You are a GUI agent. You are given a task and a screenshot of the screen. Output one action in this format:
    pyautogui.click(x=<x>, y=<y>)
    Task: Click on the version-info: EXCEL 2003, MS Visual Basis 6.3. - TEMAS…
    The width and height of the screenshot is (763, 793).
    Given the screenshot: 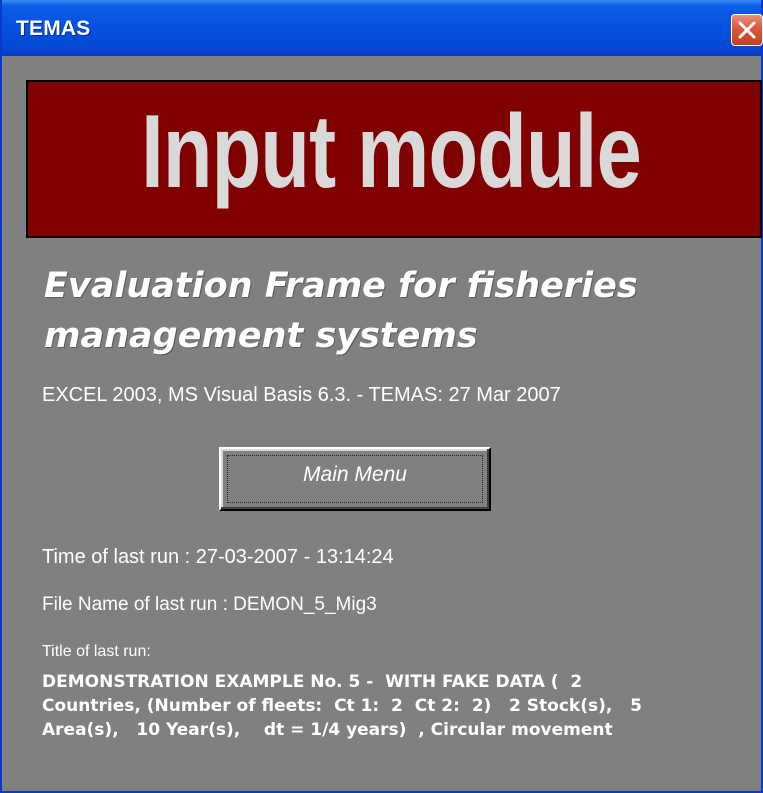 What is the action you would take?
    pyautogui.click(x=301, y=395)
    